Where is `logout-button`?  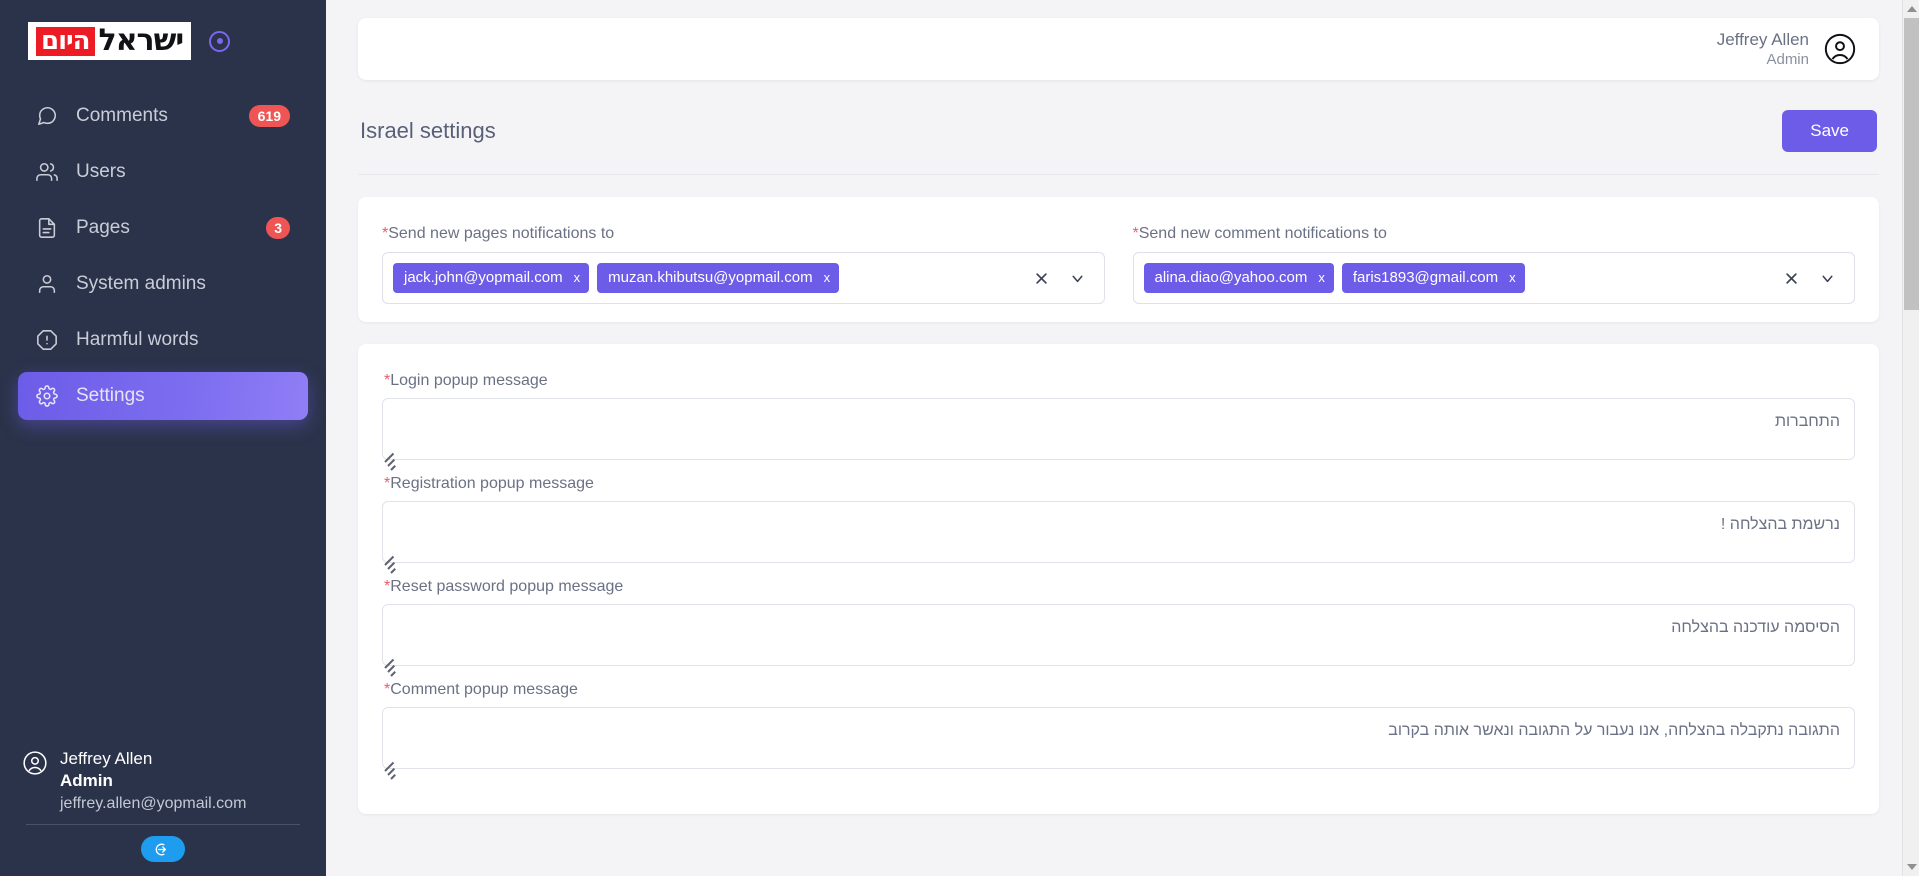 logout-button is located at coordinates (163, 849).